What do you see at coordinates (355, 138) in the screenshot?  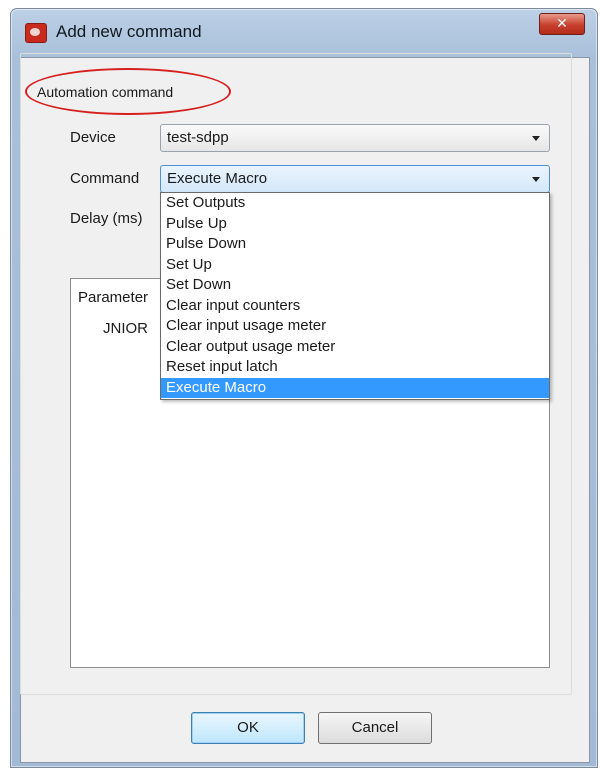 I see `device-select: test-sdpp` at bounding box center [355, 138].